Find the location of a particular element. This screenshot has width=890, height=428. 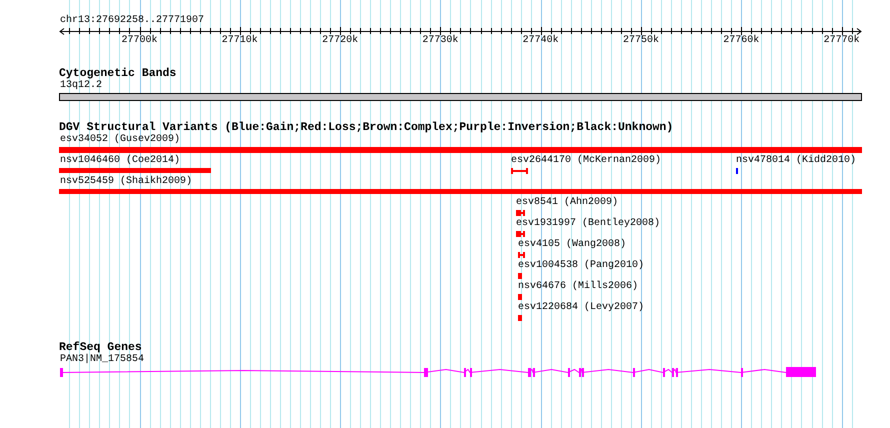

track-title: RefSeq Genes is located at coordinates (100, 347).